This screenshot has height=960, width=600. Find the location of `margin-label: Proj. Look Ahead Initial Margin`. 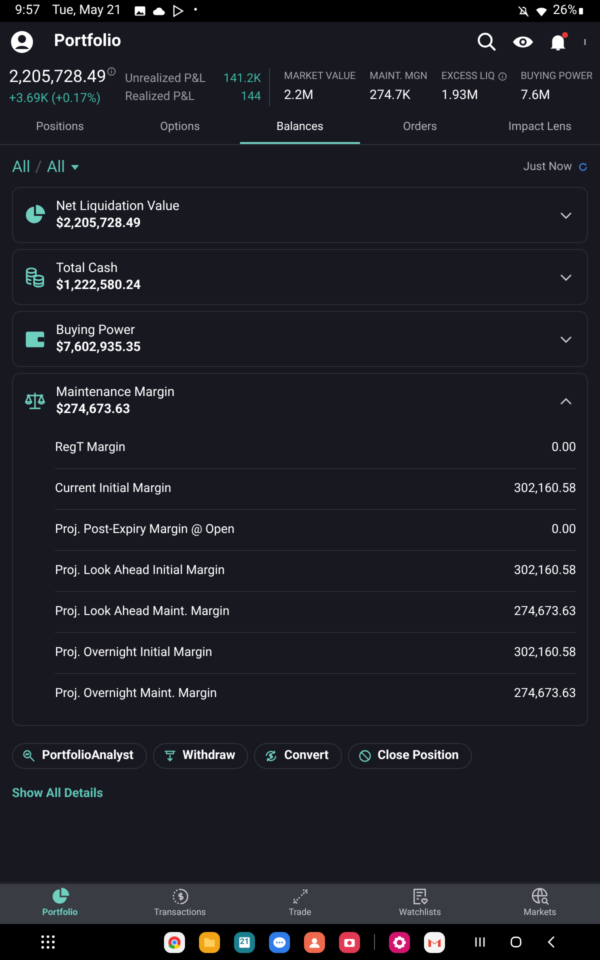

margin-label: Proj. Look Ahead Initial Margin is located at coordinates (140, 571).